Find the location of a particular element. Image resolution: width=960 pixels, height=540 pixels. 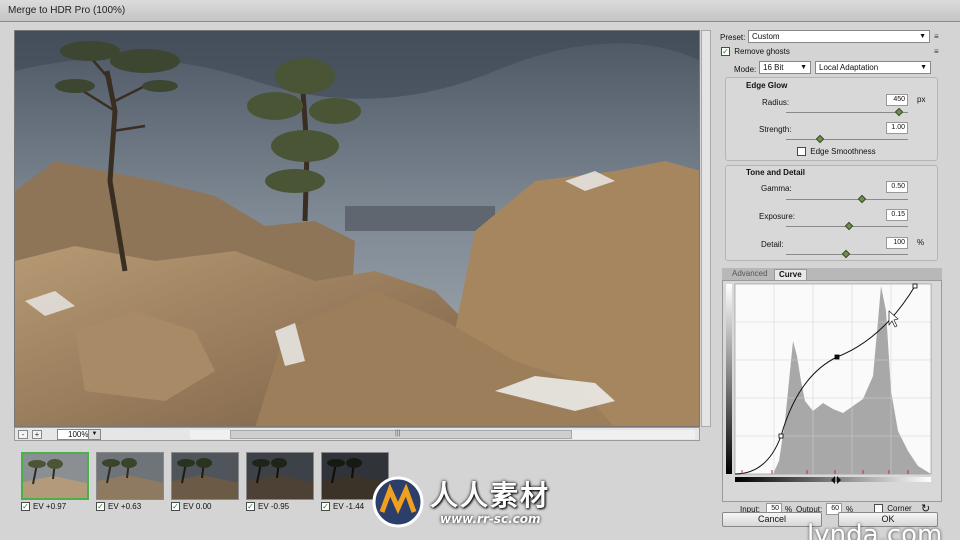

preset-value: Custom is located at coordinates (766, 36).